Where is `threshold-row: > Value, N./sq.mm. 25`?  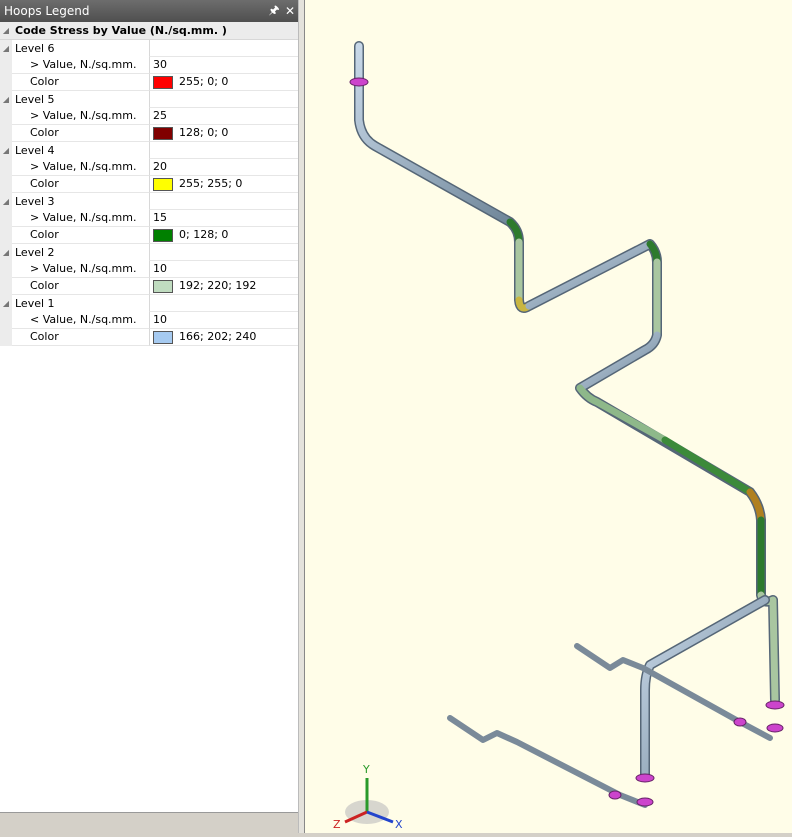 threshold-row: > Value, N./sq.mm. 25 is located at coordinates (149, 116).